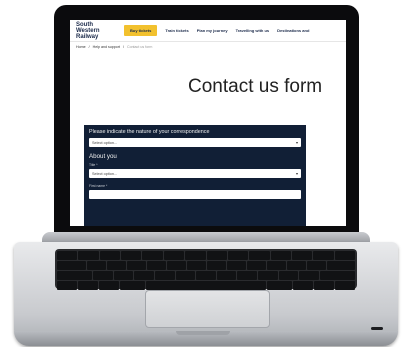 The width and height of the screenshot is (406, 347). What do you see at coordinates (255, 86) in the screenshot?
I see `page-title: Contact us form` at bounding box center [255, 86].